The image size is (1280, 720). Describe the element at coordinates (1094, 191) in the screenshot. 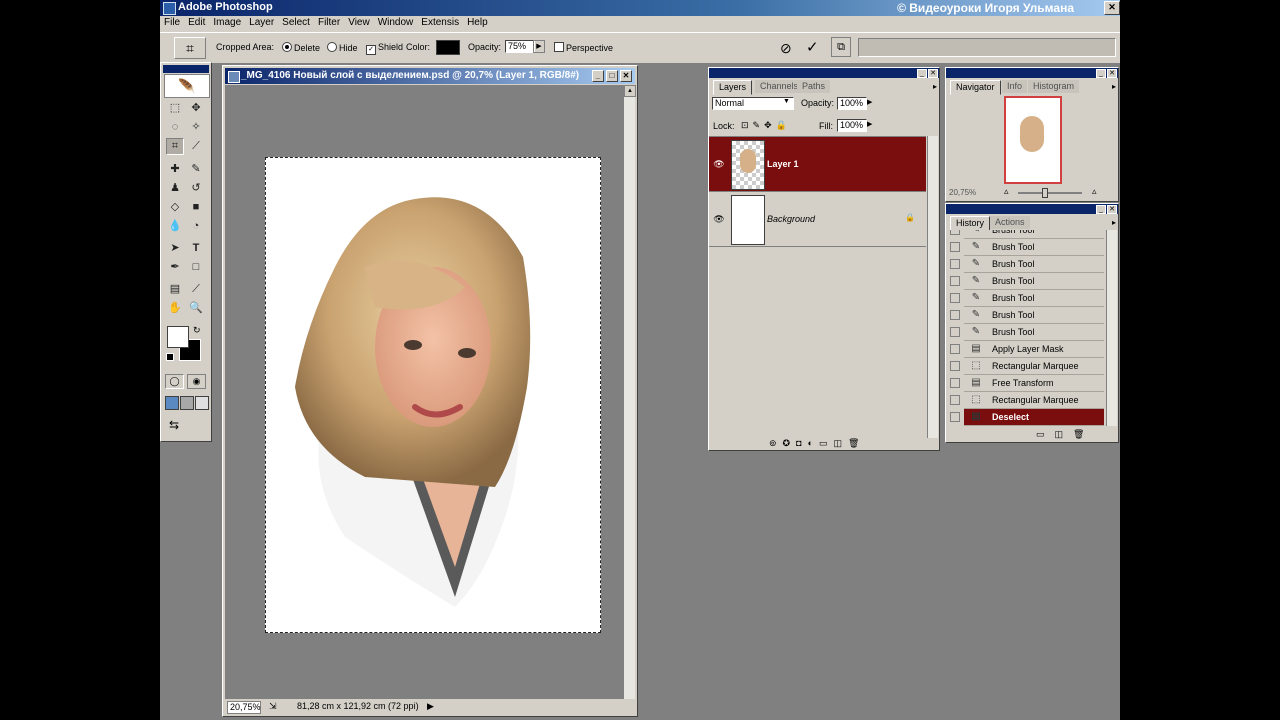

I see `zoom-in-icon: ▵` at that location.